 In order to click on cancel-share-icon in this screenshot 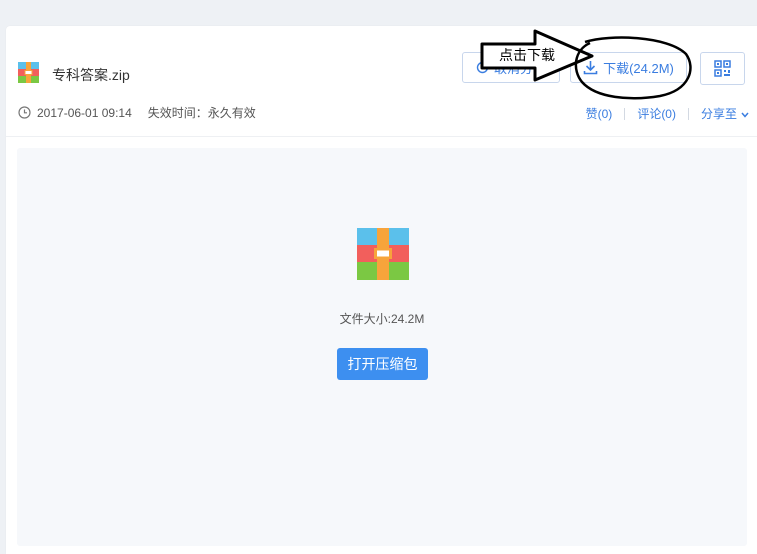, I will do `click(482, 67)`.